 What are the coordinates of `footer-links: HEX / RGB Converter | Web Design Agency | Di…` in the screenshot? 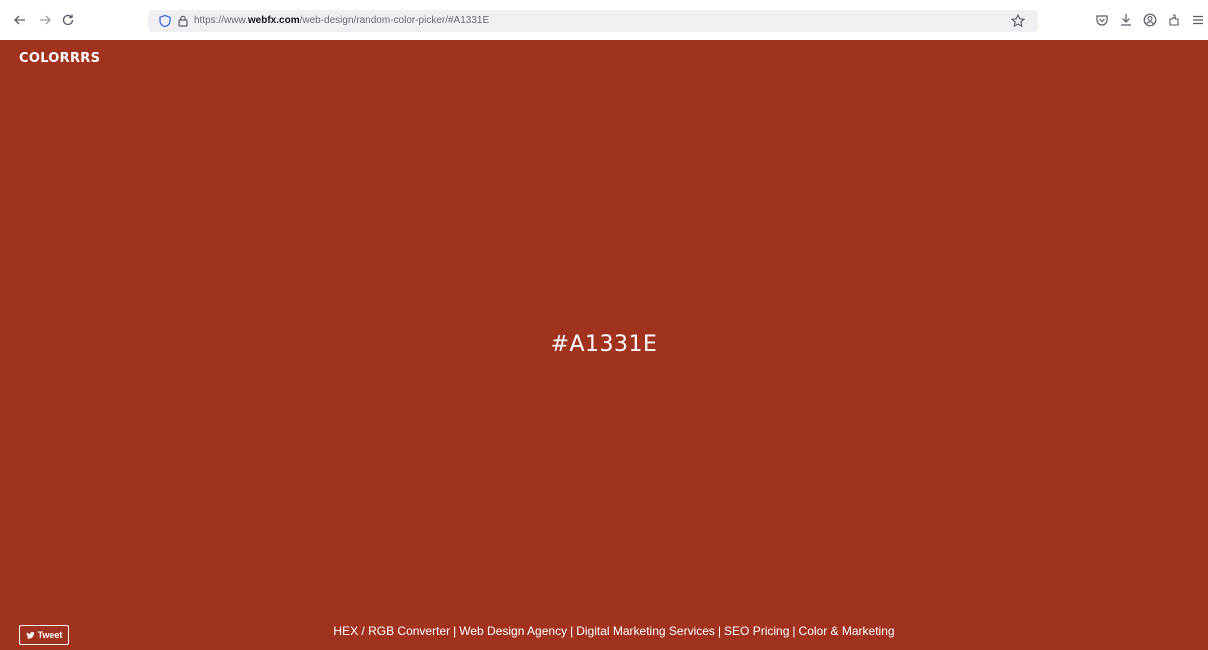 It's located at (604, 631).